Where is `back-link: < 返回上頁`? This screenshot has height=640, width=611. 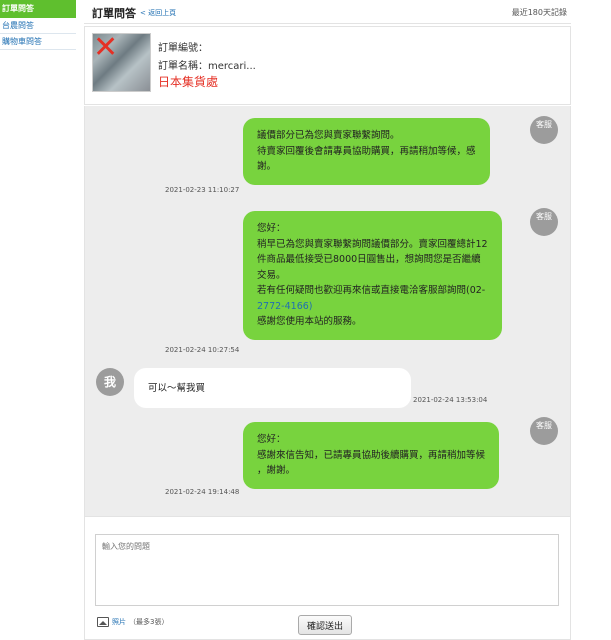 back-link: < 返回上頁 is located at coordinates (158, 13).